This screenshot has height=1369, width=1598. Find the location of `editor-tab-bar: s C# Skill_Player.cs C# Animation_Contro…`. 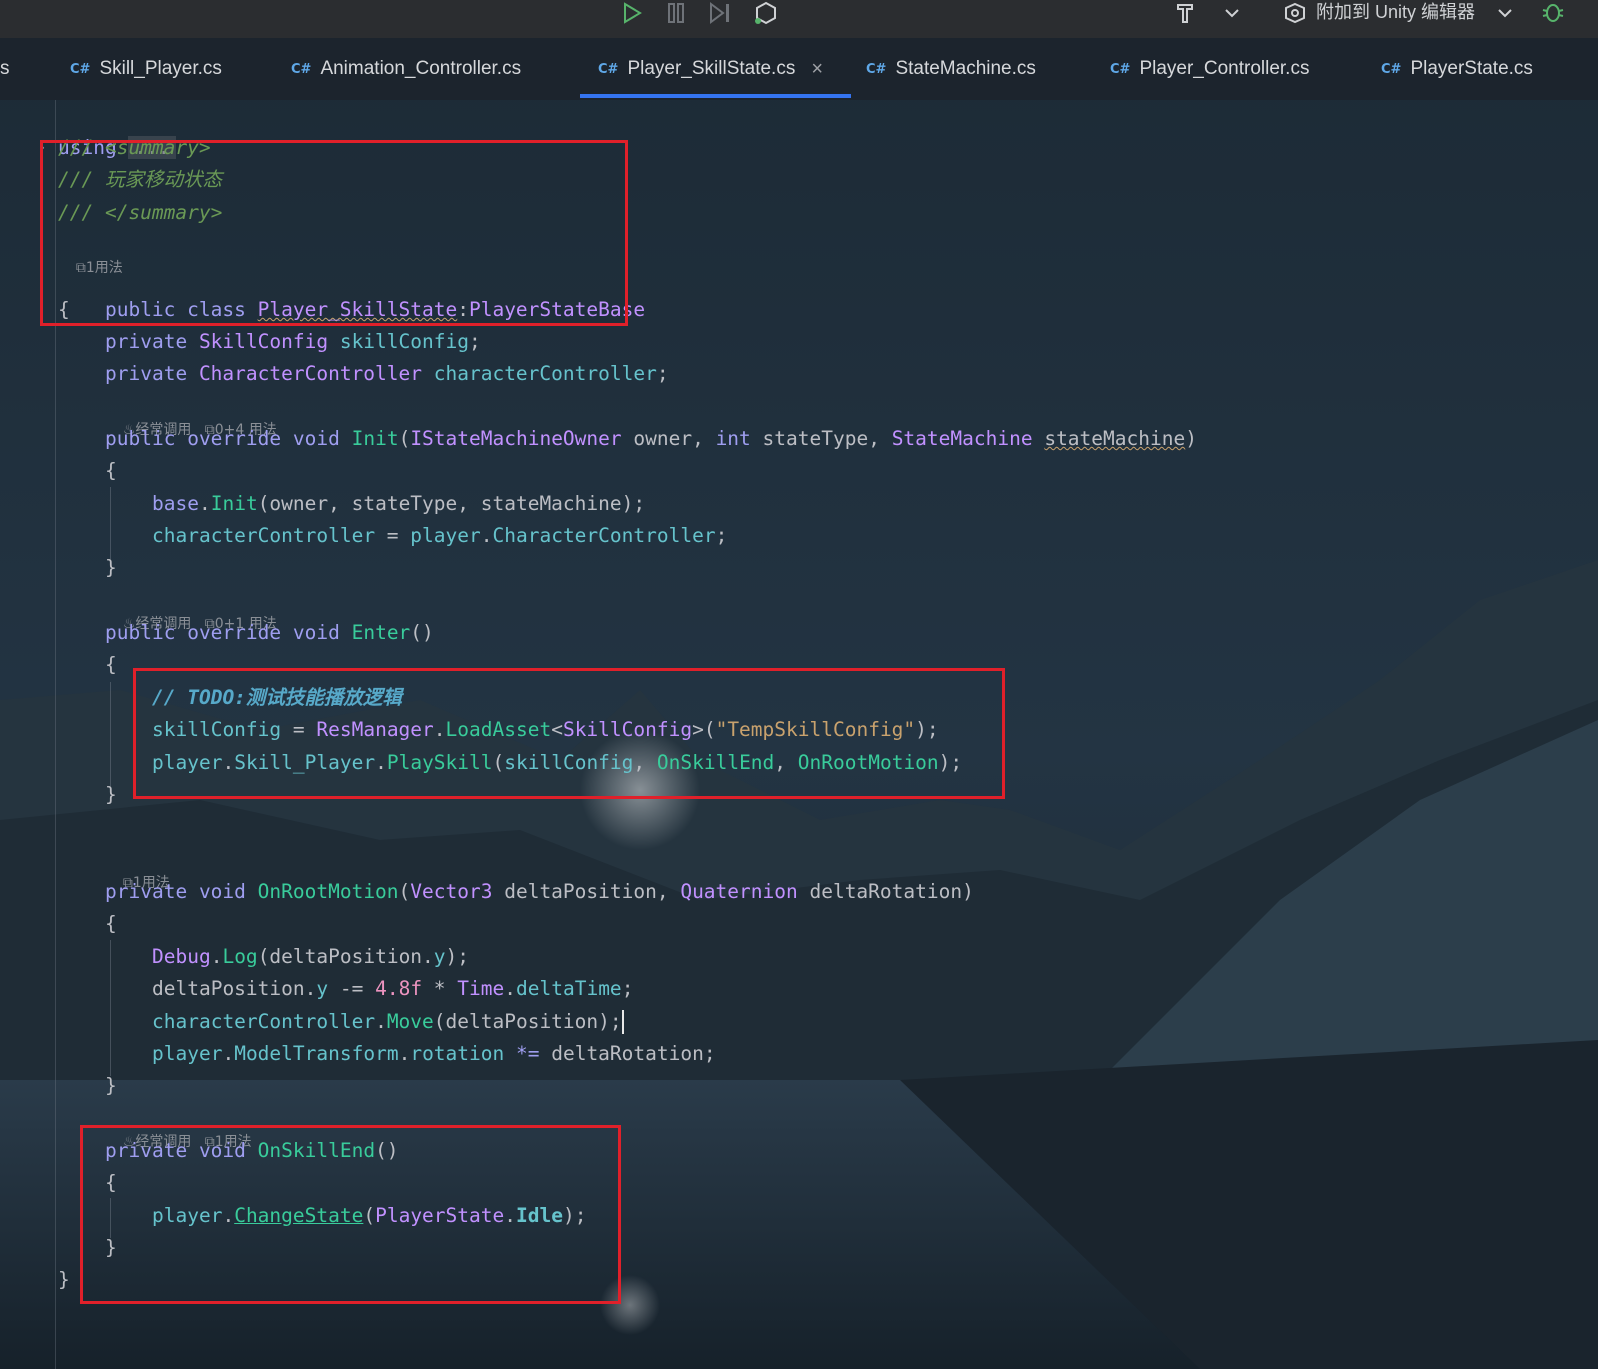

editor-tab-bar: s C# Skill_Player.cs C# Animation_Contro… is located at coordinates (799, 69).